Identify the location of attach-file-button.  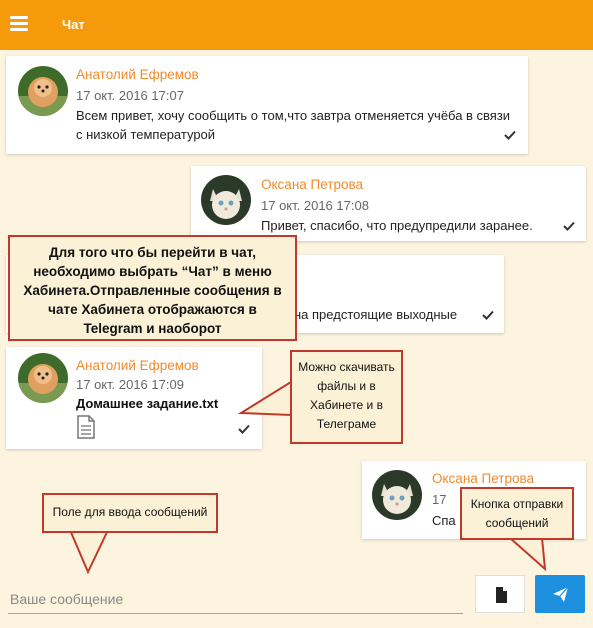
(500, 594).